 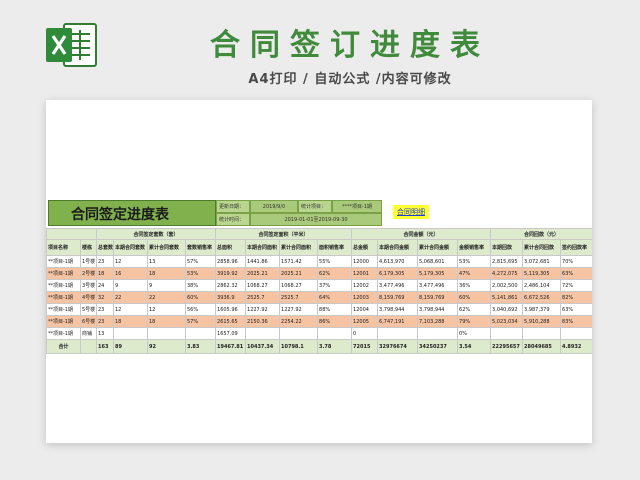 I want to click on table-cell: 79%, so click(x=474, y=321).